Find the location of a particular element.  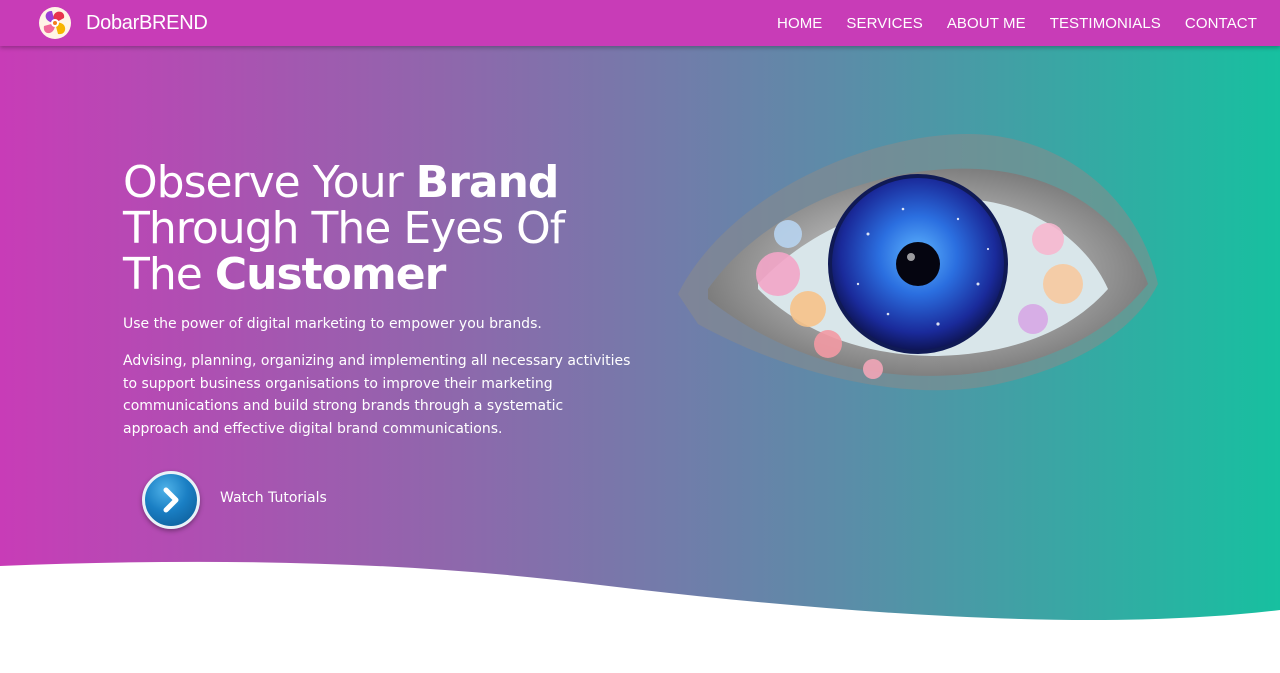

hero-title-bold2: Customer is located at coordinates (330, 274).